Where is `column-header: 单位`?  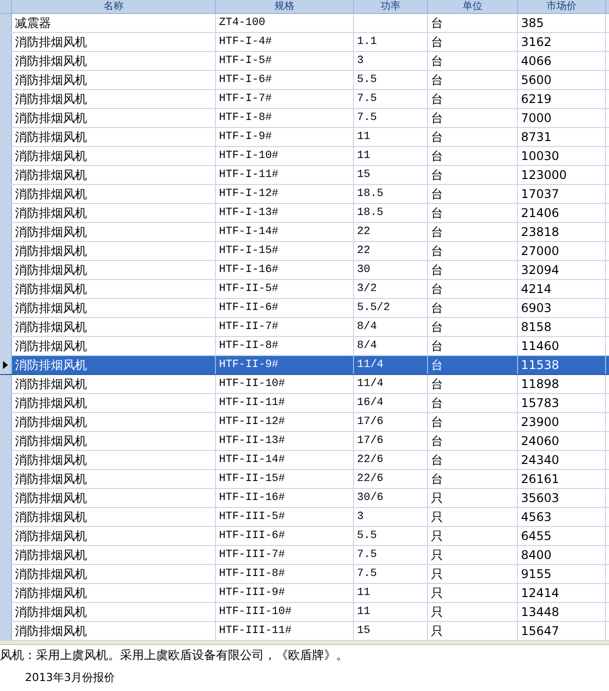 column-header: 单位 is located at coordinates (473, 6).